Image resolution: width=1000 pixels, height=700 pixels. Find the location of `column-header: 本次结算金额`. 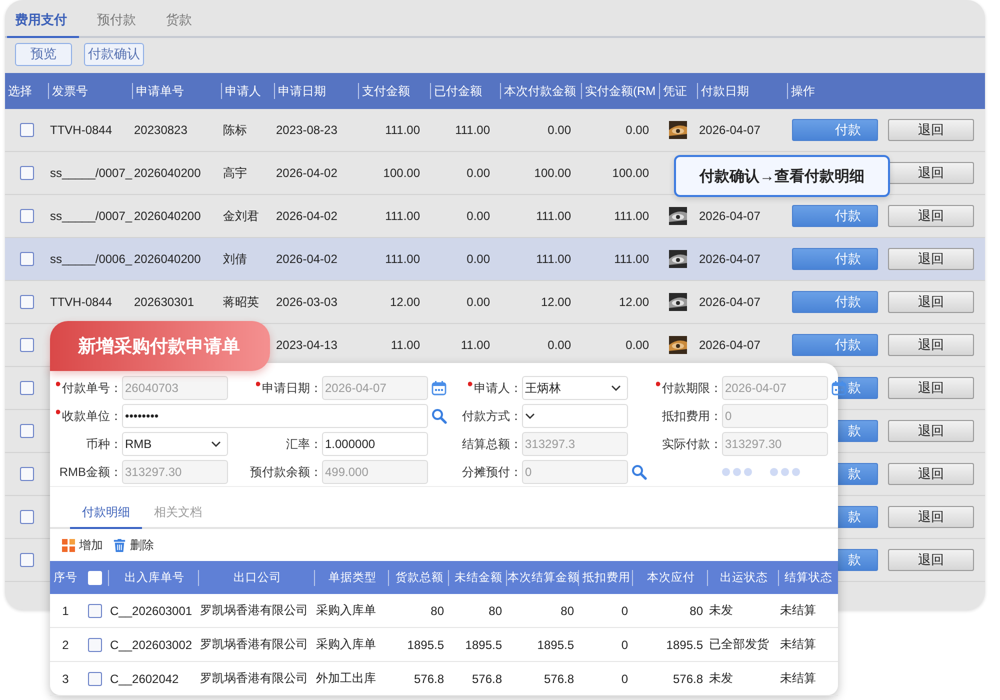

column-header: 本次结算金额 is located at coordinates (544, 577).